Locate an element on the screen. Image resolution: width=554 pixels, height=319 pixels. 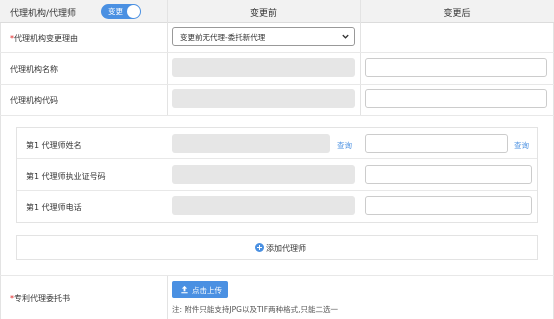
agent-name-after-input is located at coordinates (436, 143).